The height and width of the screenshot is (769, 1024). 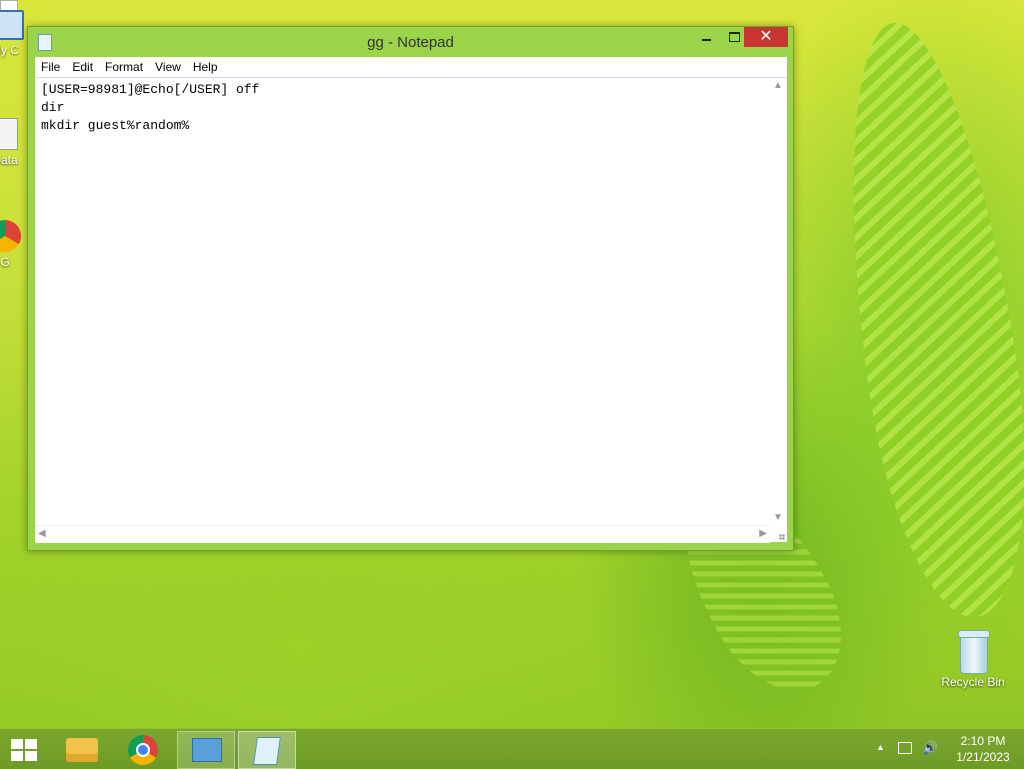 What do you see at coordinates (24, 750) in the screenshot?
I see `windows-logo-icon` at bounding box center [24, 750].